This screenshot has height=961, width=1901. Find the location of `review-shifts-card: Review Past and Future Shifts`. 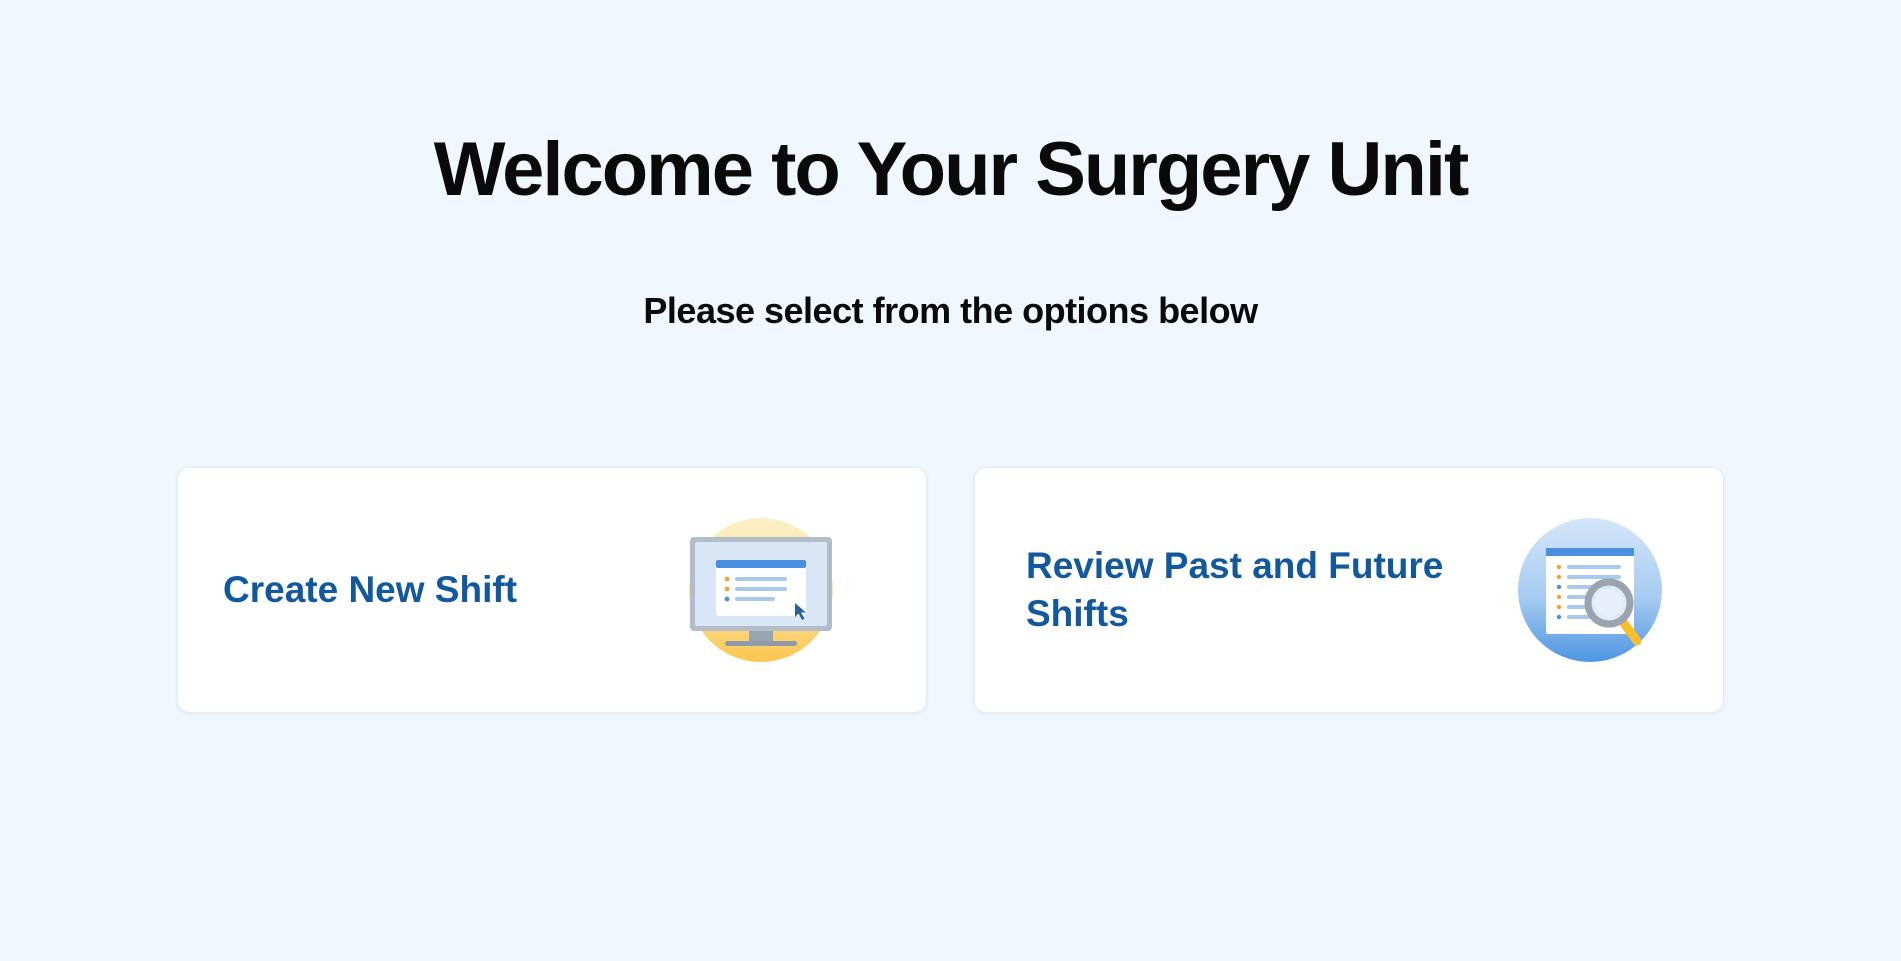

review-shifts-card: Review Past and Future Shifts is located at coordinates (1349, 590).